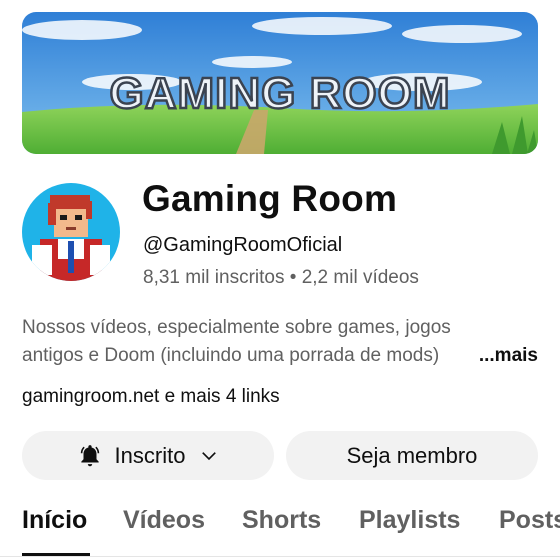 The height and width of the screenshot is (560, 560). What do you see at coordinates (529, 520) in the screenshot?
I see `tab-posts: Posts` at bounding box center [529, 520].